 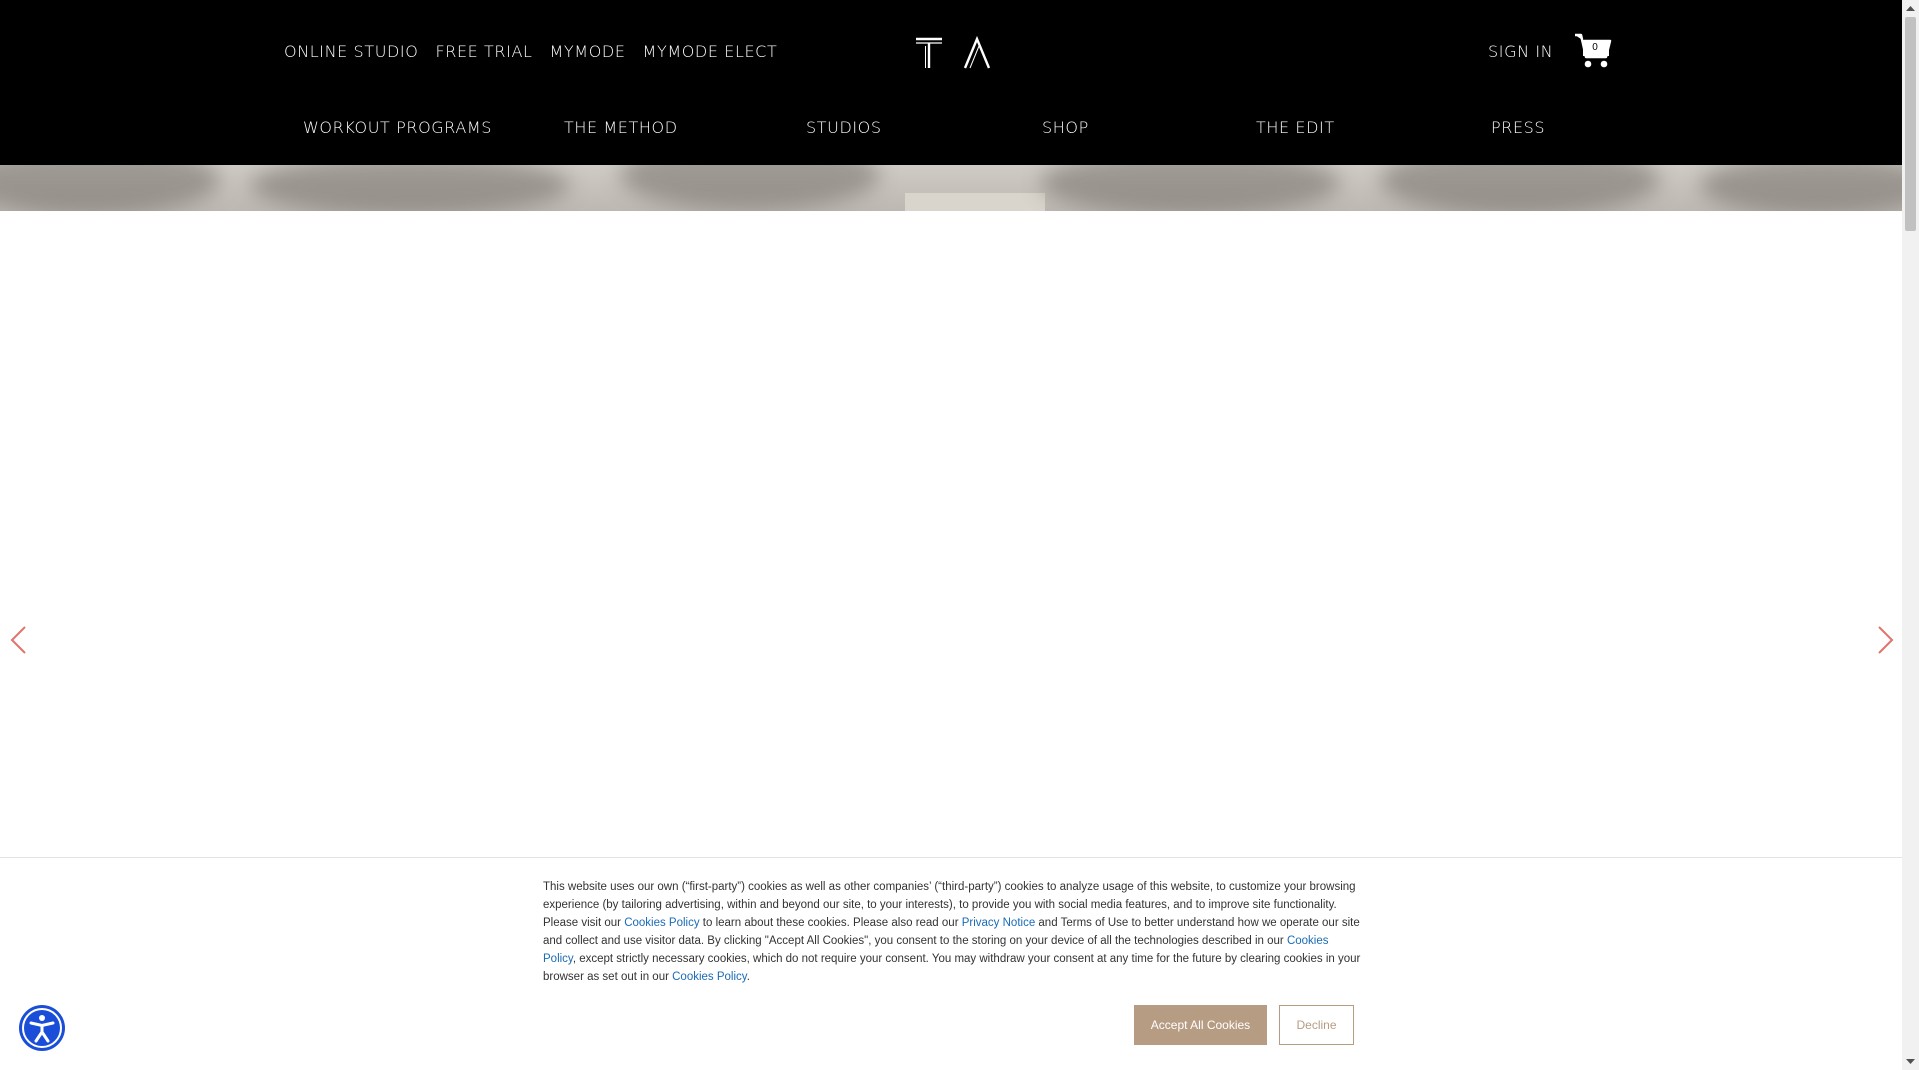 I want to click on scroll-down-button, so click(x=1910, y=1061).